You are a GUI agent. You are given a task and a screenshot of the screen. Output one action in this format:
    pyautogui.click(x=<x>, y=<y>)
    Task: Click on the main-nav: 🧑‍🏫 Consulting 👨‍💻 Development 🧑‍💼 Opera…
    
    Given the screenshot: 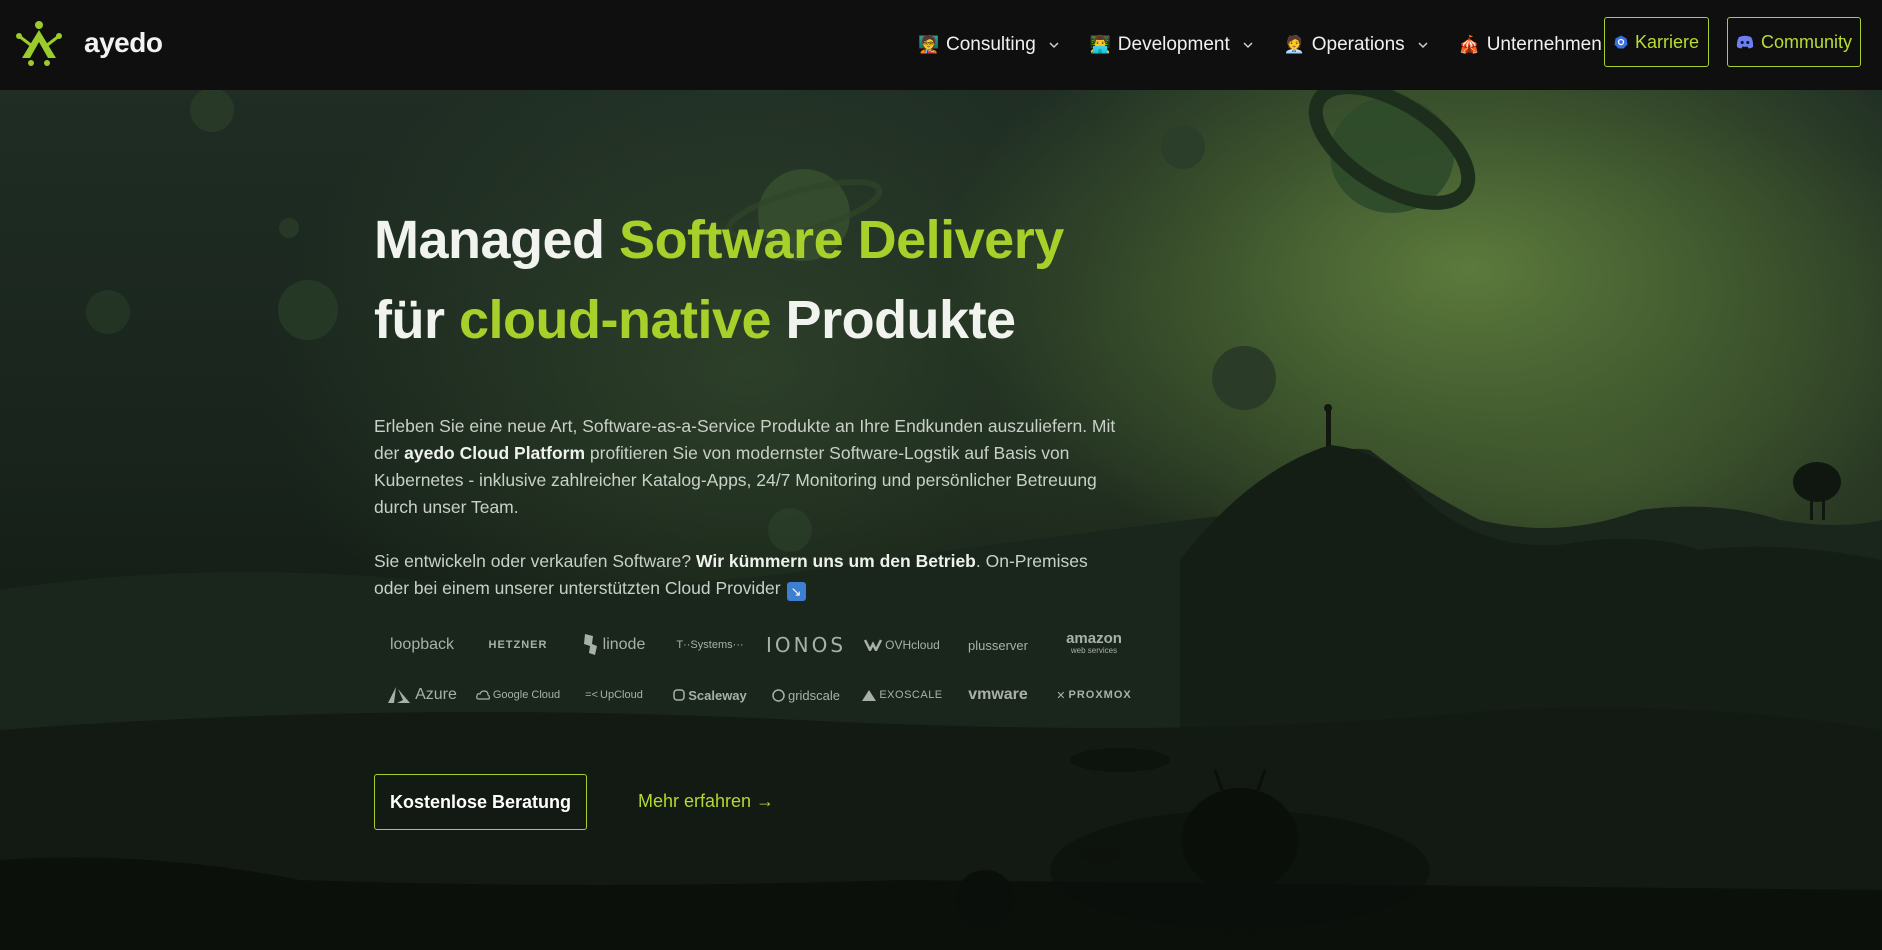 What is the action you would take?
    pyautogui.click(x=1287, y=45)
    